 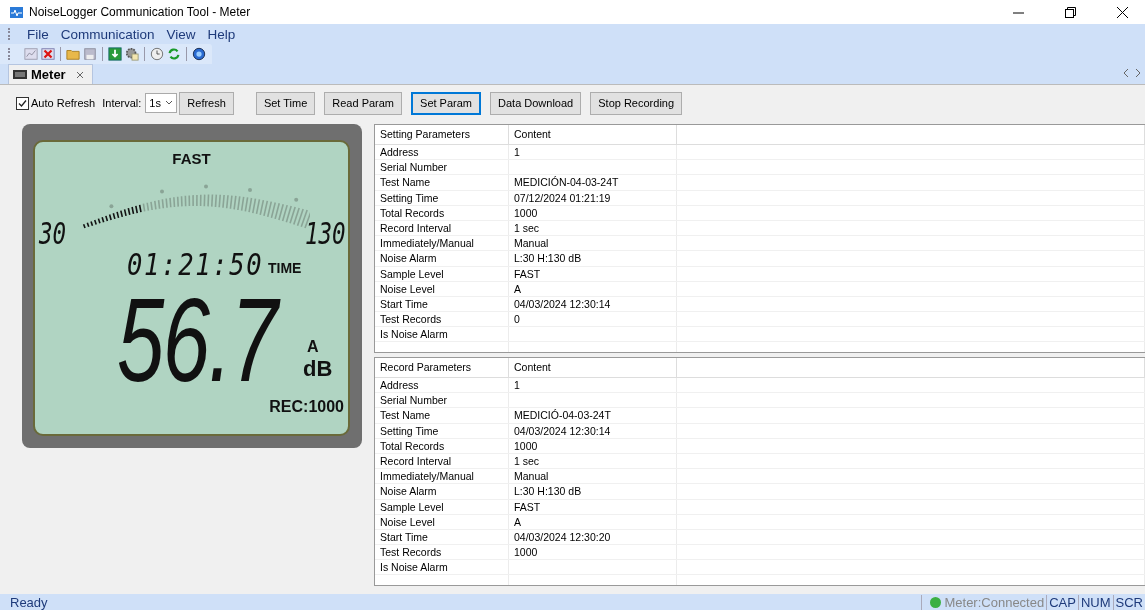 I want to click on interval-label: Interval:, so click(x=122, y=103).